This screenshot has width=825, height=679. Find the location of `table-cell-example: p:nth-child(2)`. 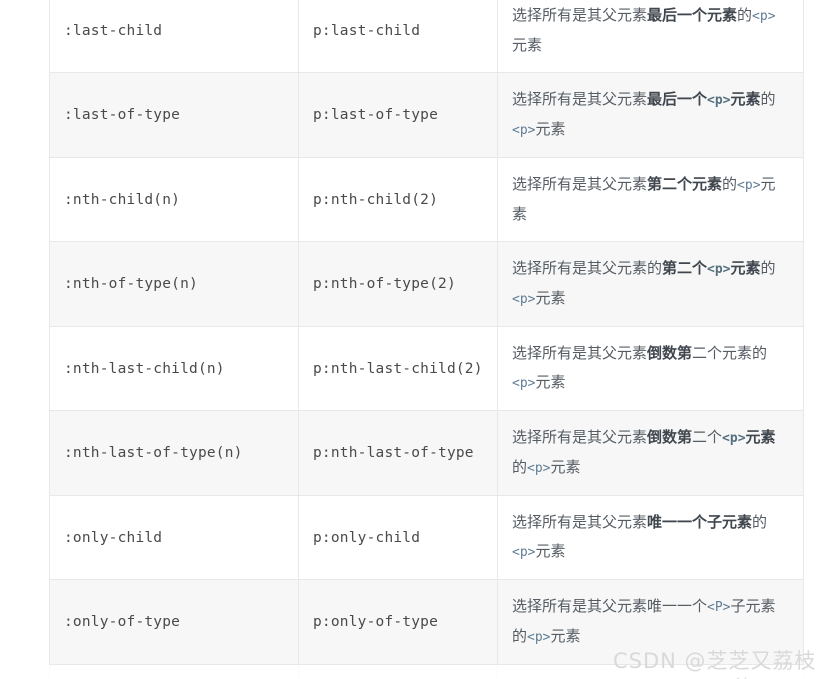

table-cell-example: p:nth-child(2) is located at coordinates (398, 199).